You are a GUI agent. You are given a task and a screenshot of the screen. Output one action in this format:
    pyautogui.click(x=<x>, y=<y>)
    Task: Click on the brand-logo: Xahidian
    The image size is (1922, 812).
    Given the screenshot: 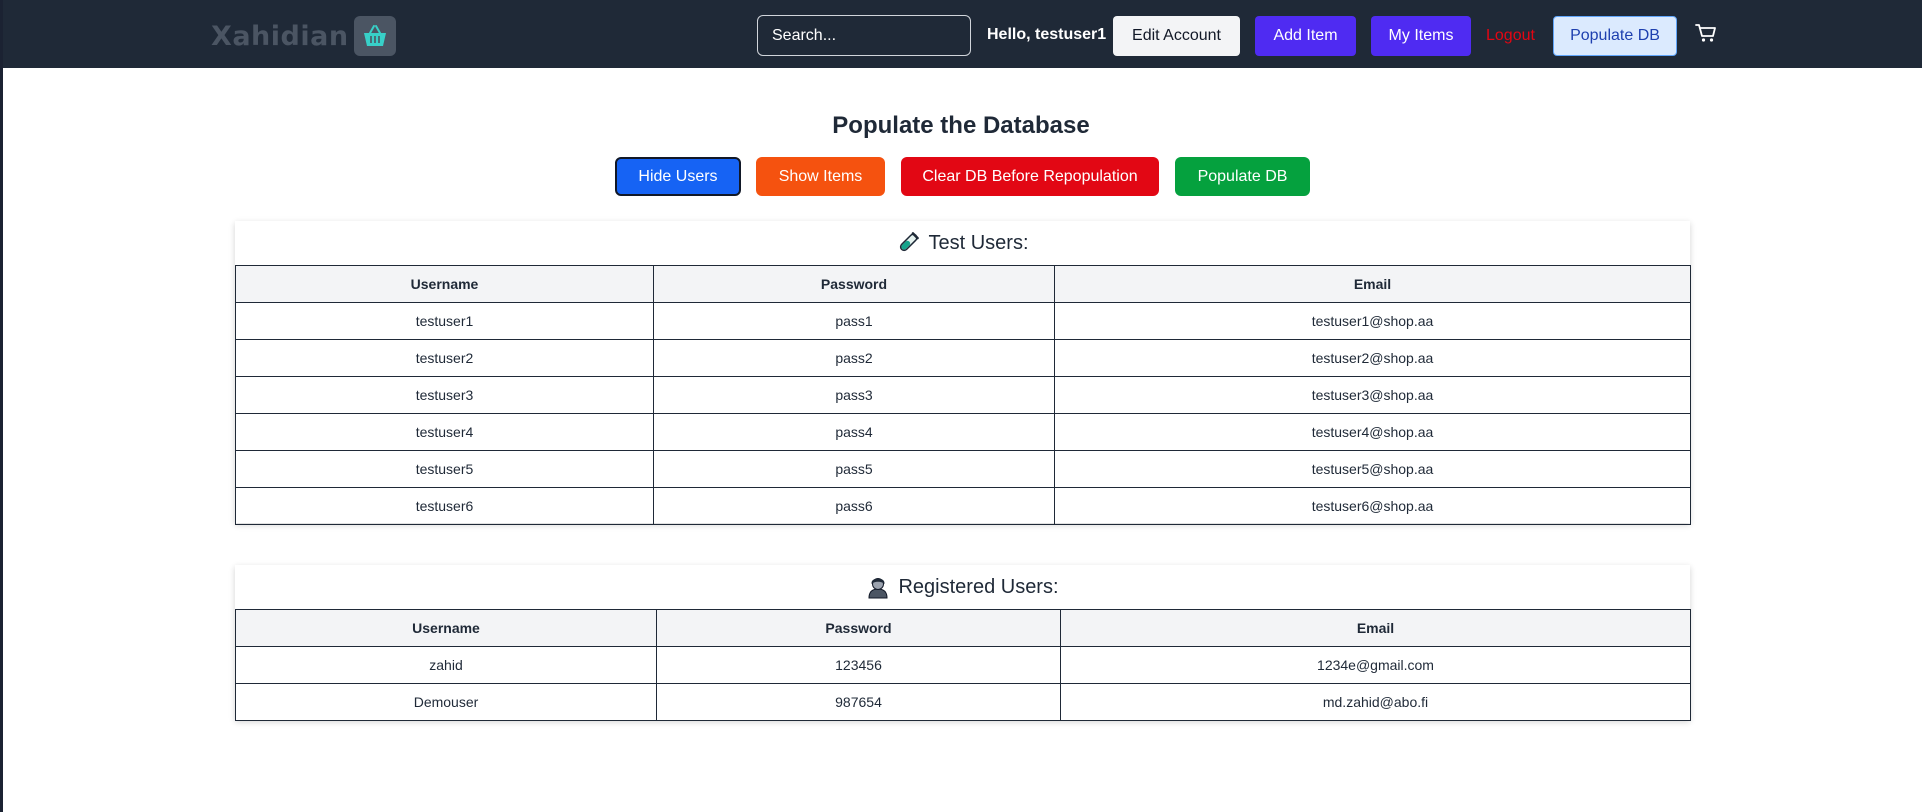 What is the action you would take?
    pyautogui.click(x=303, y=36)
    